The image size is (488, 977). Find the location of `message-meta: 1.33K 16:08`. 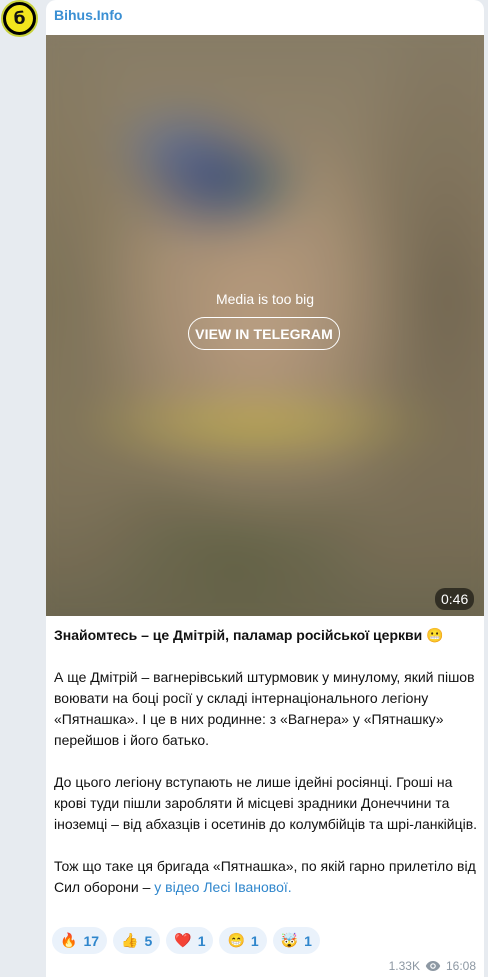

message-meta: 1.33K 16:08 is located at coordinates (432, 966).